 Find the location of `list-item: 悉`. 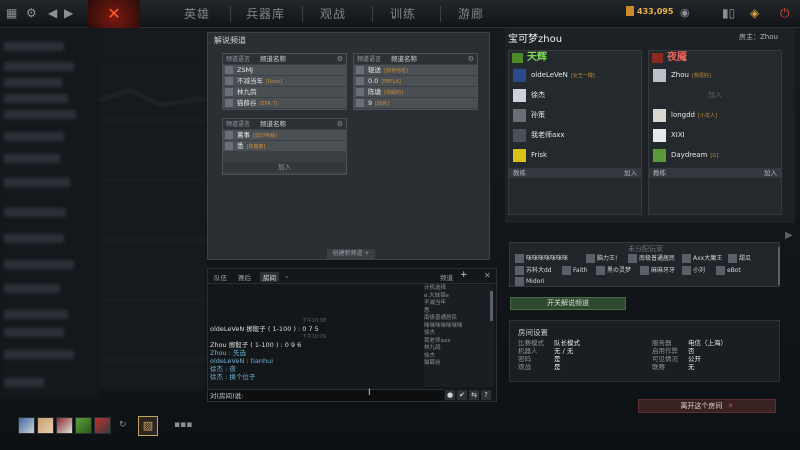

list-item: 悉 is located at coordinates (459, 312).